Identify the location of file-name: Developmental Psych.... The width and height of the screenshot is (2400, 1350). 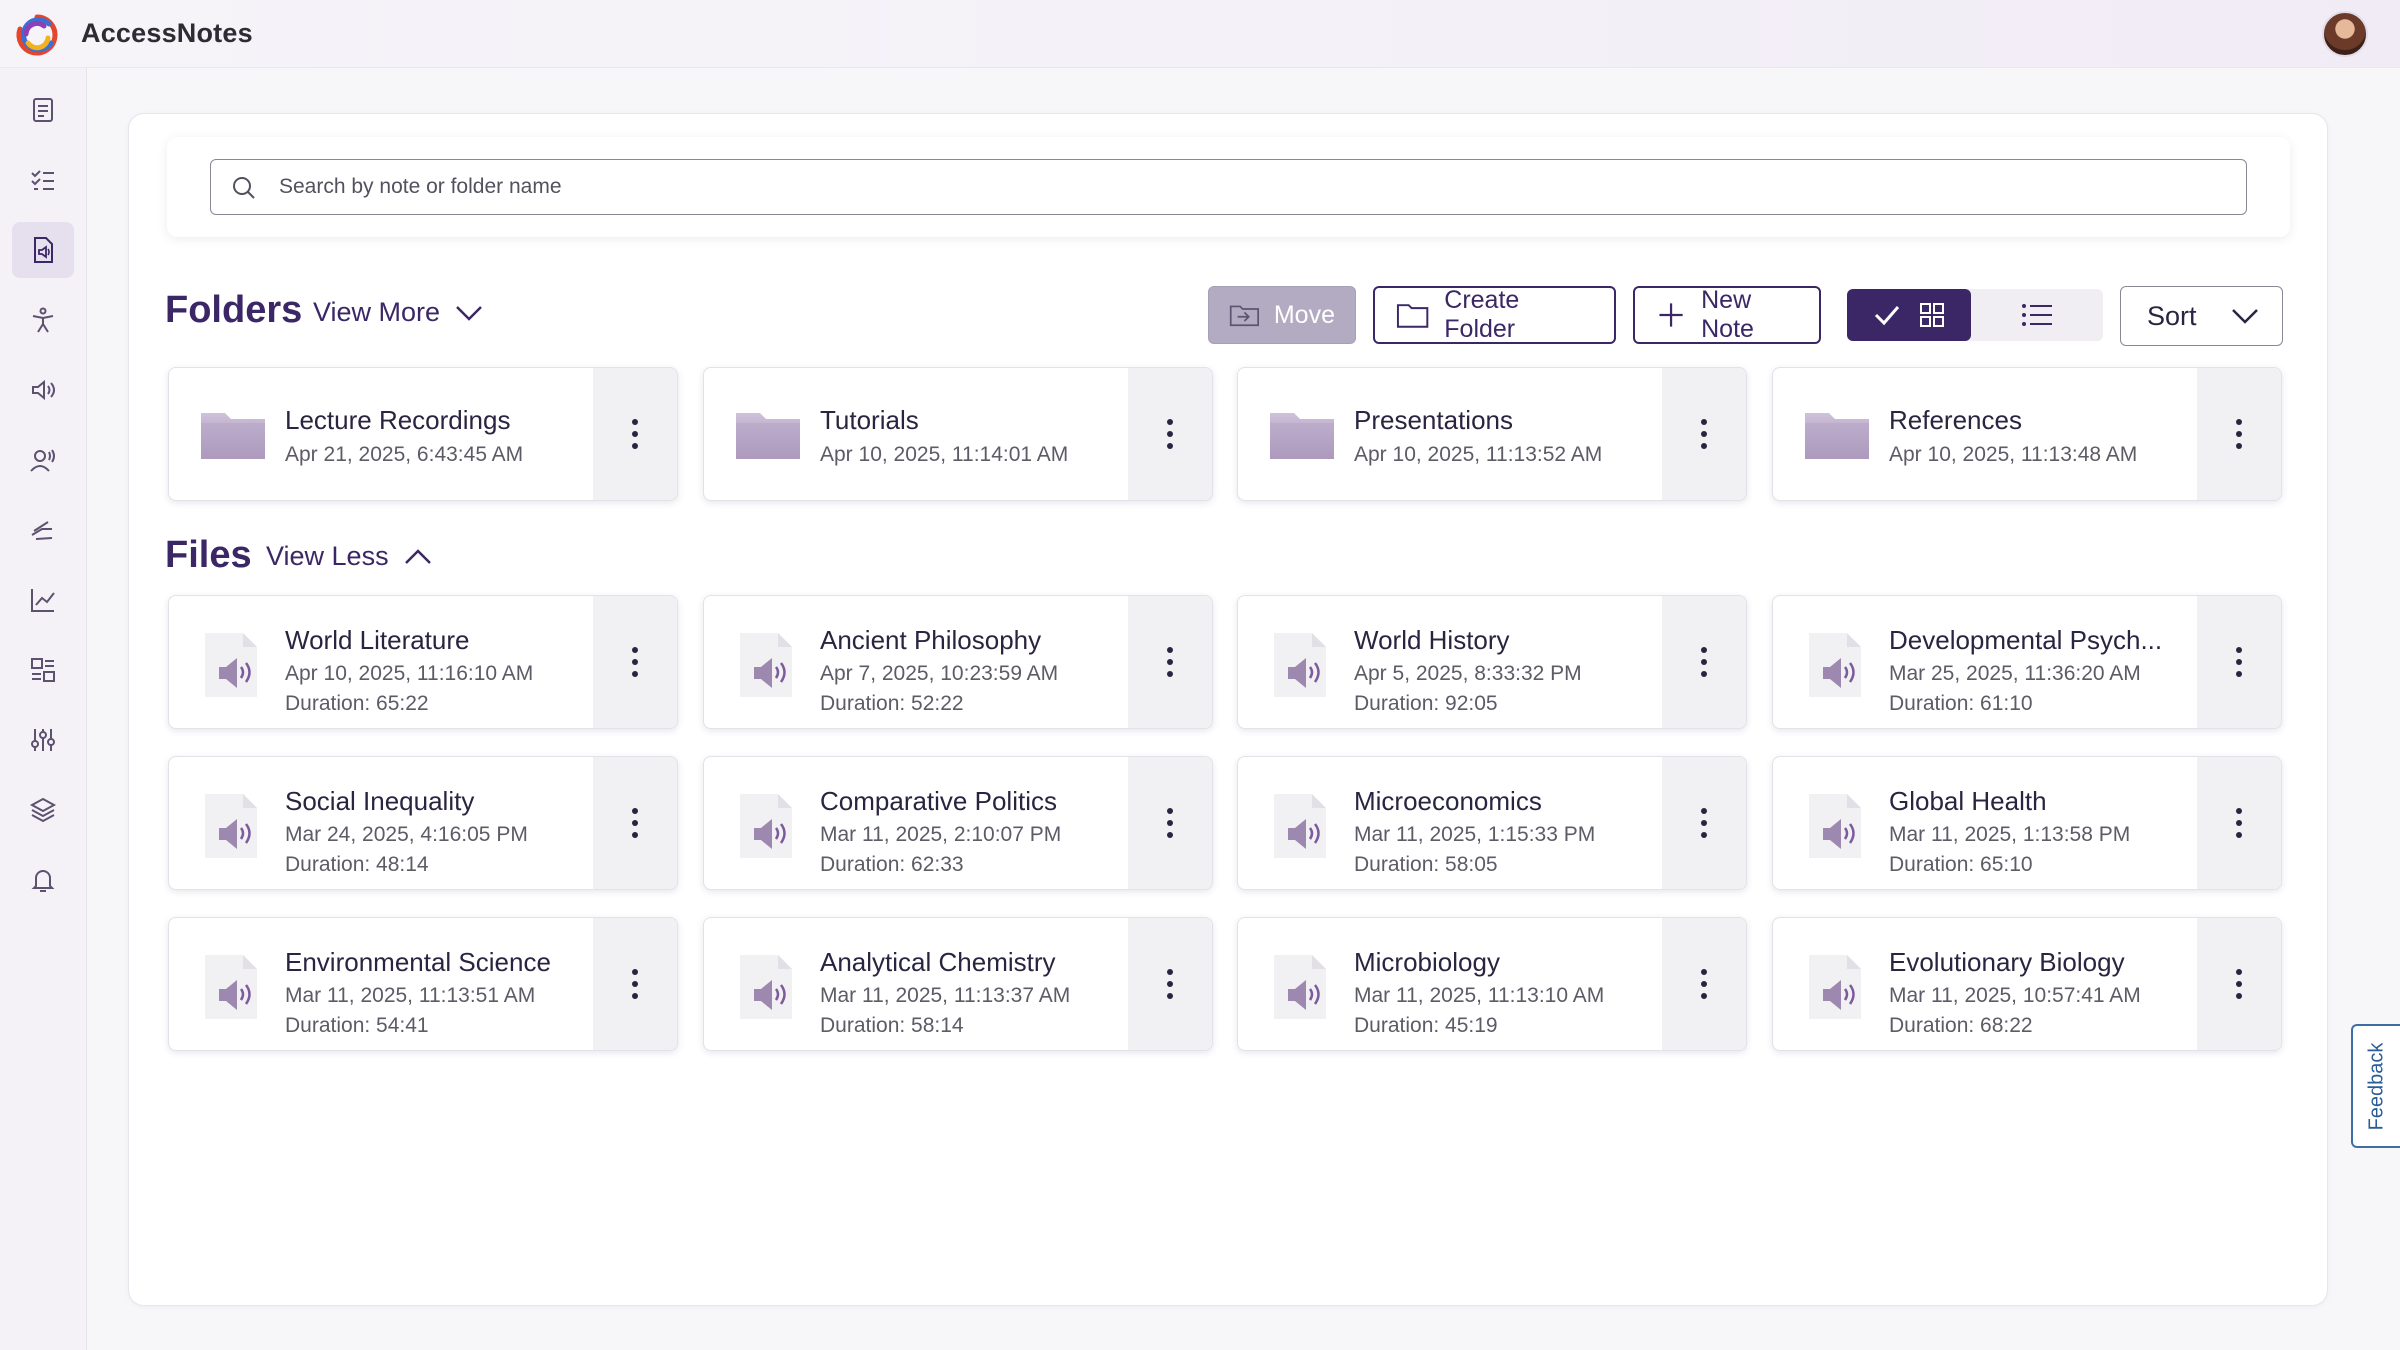
(2026, 640).